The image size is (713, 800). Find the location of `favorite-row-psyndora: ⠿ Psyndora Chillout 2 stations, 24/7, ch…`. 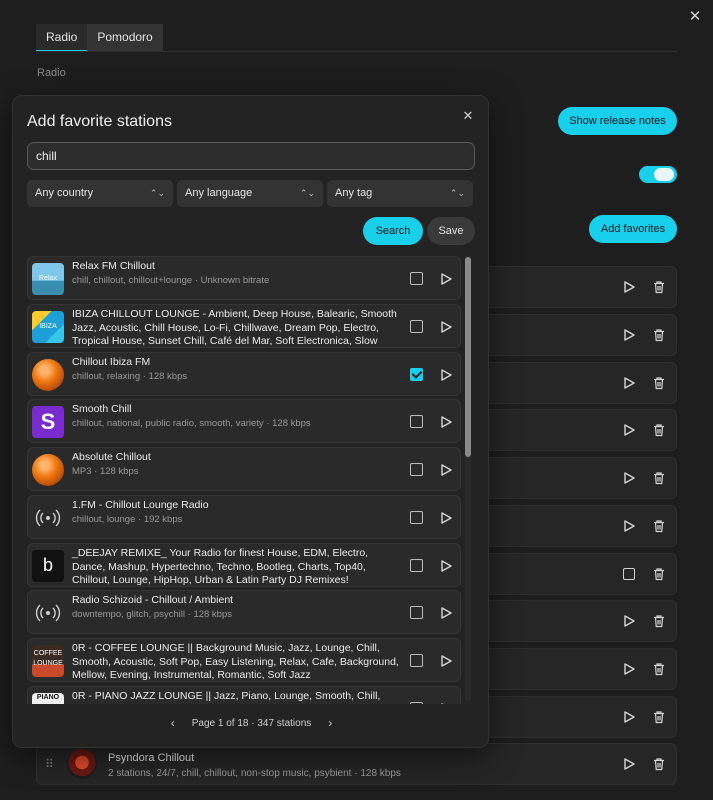

favorite-row-psyndora: ⠿ Psyndora Chillout 2 stations, 24/7, ch… is located at coordinates (356, 764).